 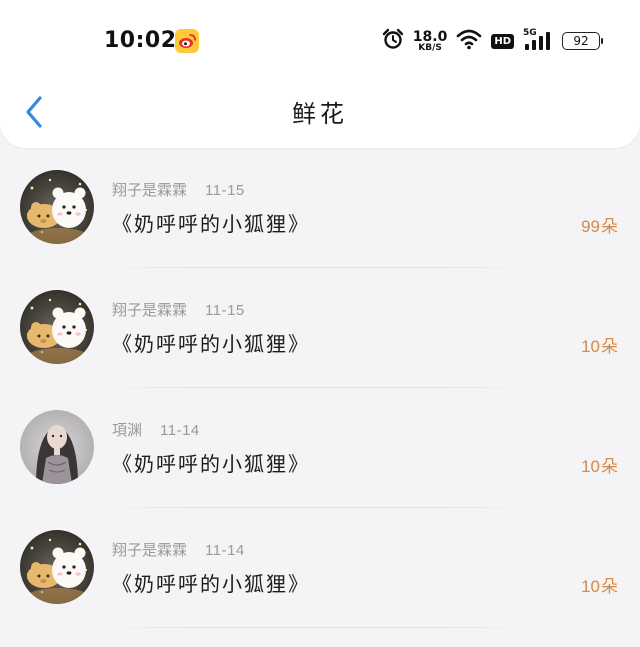 I want to click on battery-icon: 92, so click(x=582, y=41).